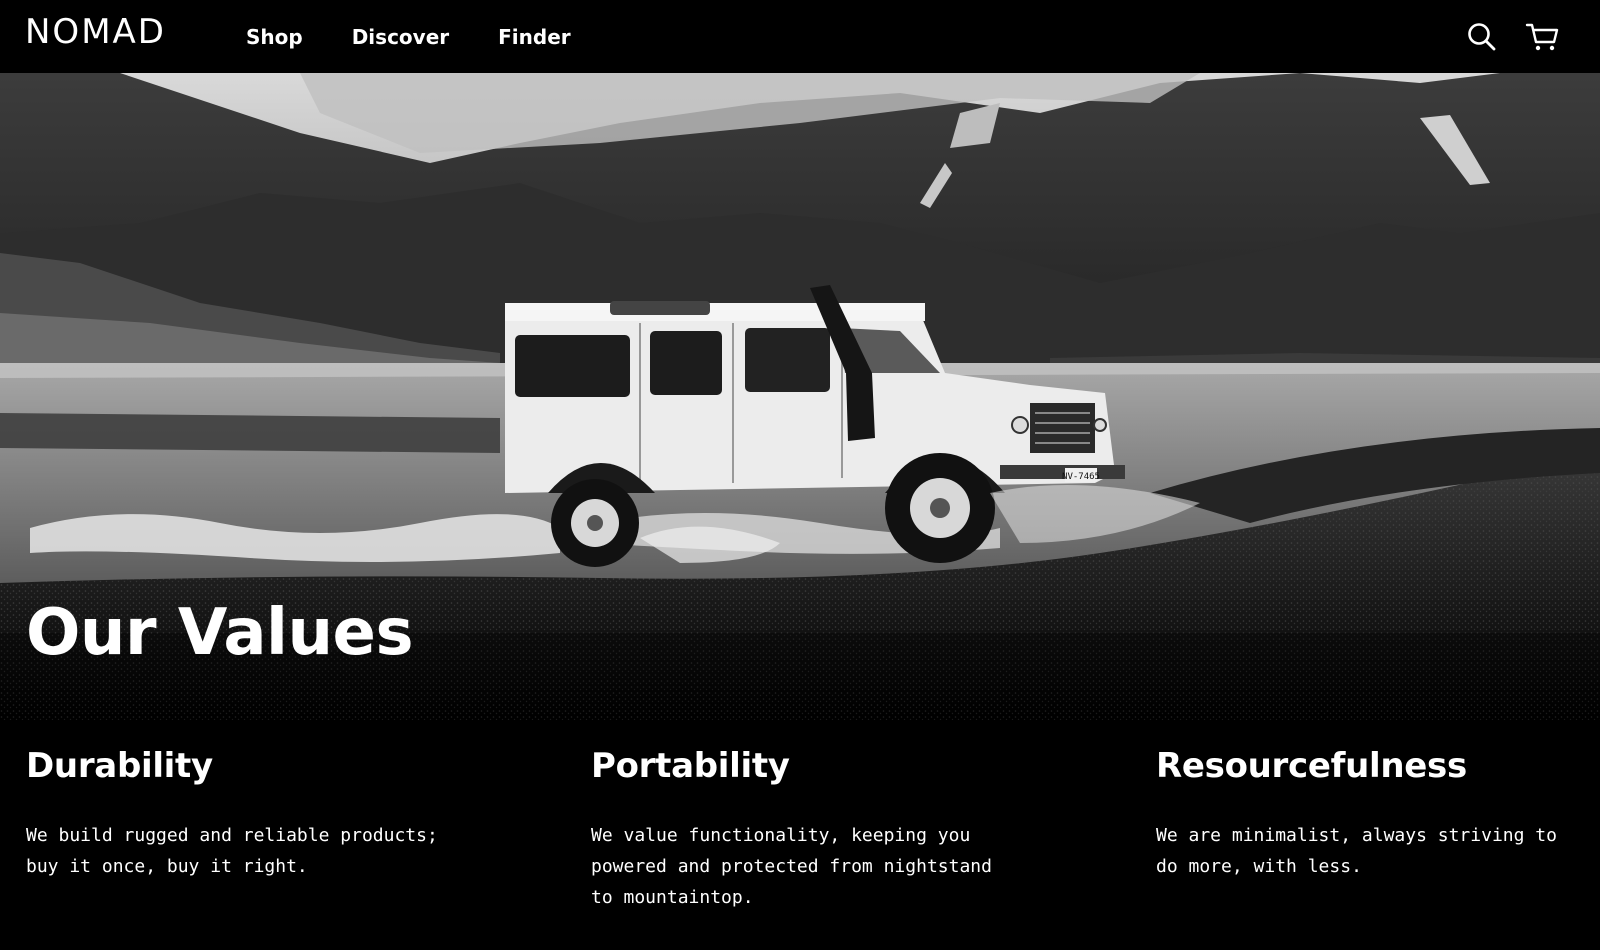 The width and height of the screenshot is (1600, 950). Describe the element at coordinates (800, 36) in the screenshot. I see `site-header: NOMAD Shop Discover Finder` at that location.